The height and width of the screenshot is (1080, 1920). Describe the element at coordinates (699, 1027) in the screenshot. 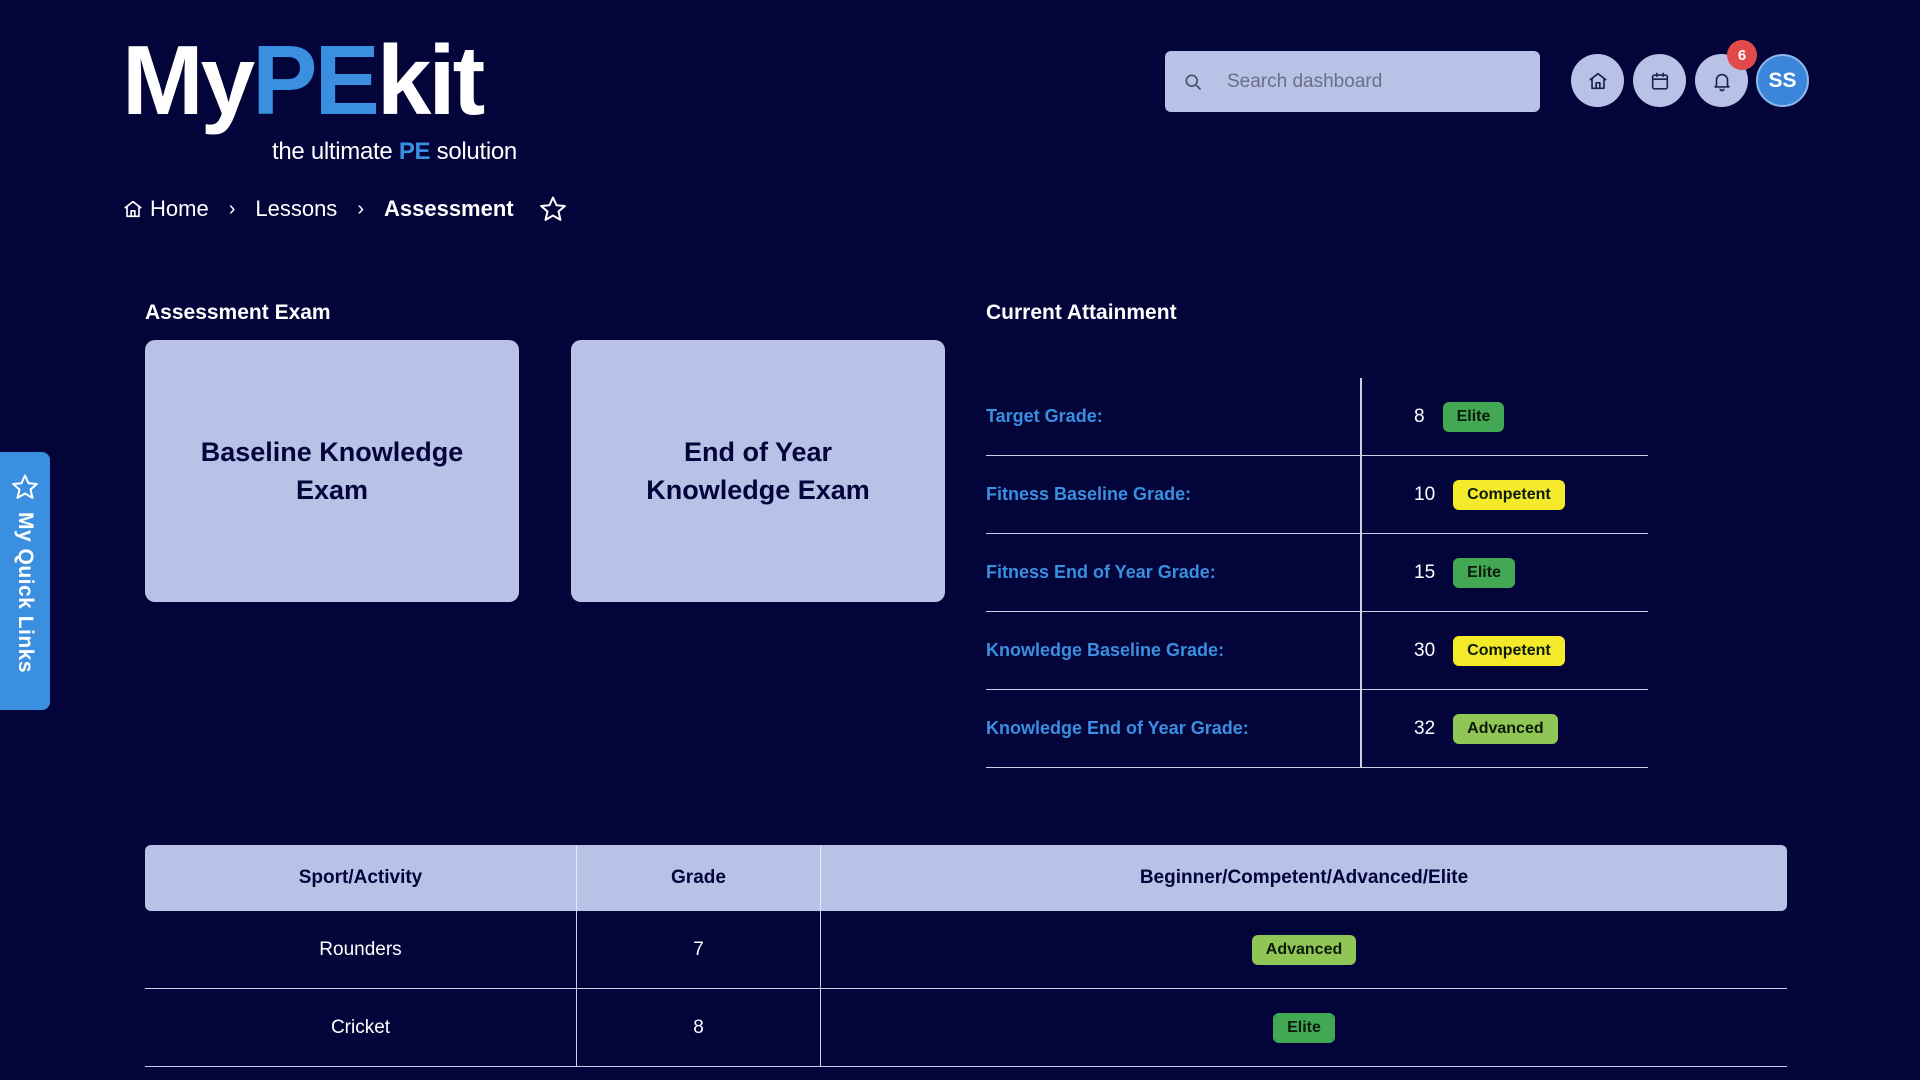

I see `grade-cell: 8` at that location.